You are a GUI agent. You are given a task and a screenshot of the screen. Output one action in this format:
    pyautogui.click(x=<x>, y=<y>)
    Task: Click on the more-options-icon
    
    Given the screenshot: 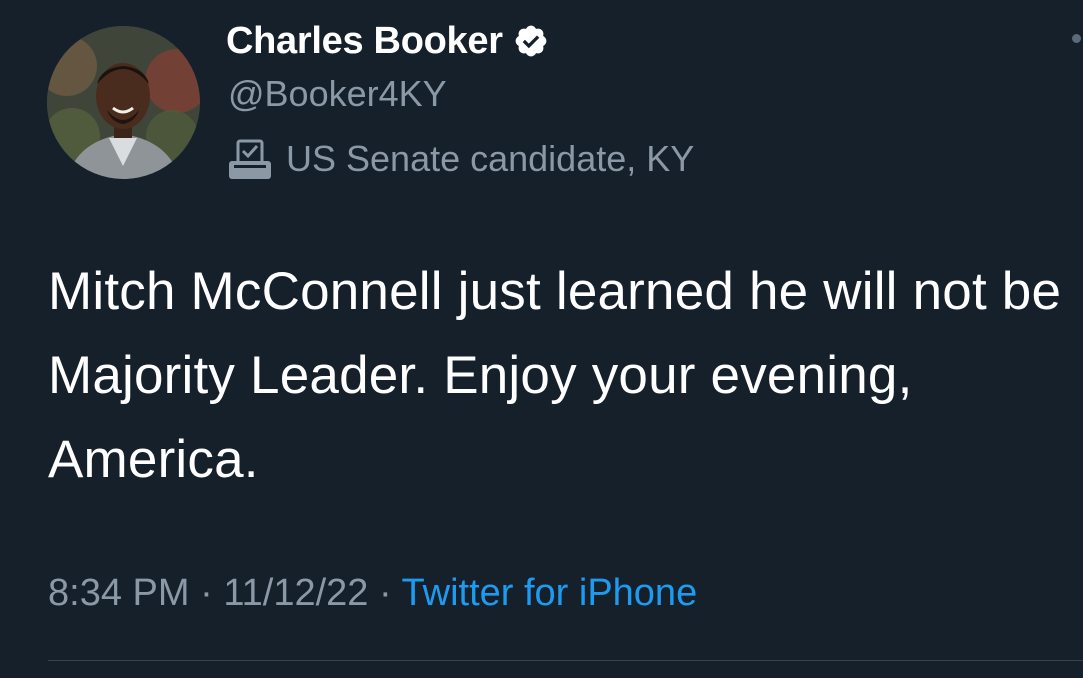 What is the action you would take?
    pyautogui.click(x=1076, y=38)
    